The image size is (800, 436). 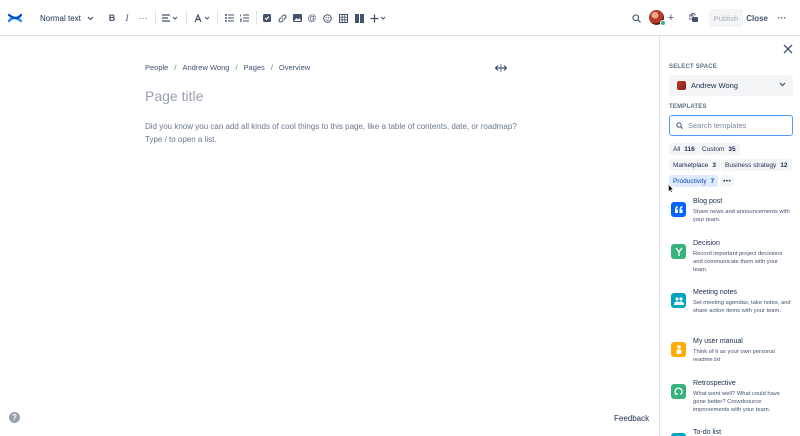 What do you see at coordinates (14, 417) in the screenshot?
I see `help-icon: ?` at bounding box center [14, 417].